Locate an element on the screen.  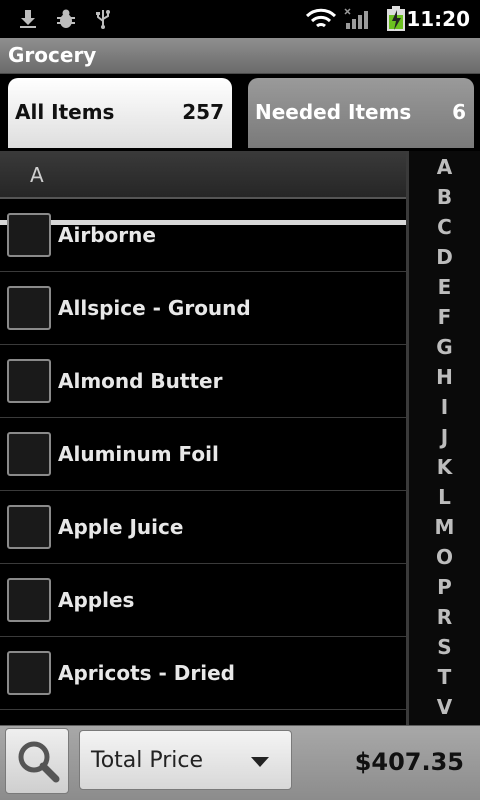
index-letter: E is located at coordinates (444, 287).